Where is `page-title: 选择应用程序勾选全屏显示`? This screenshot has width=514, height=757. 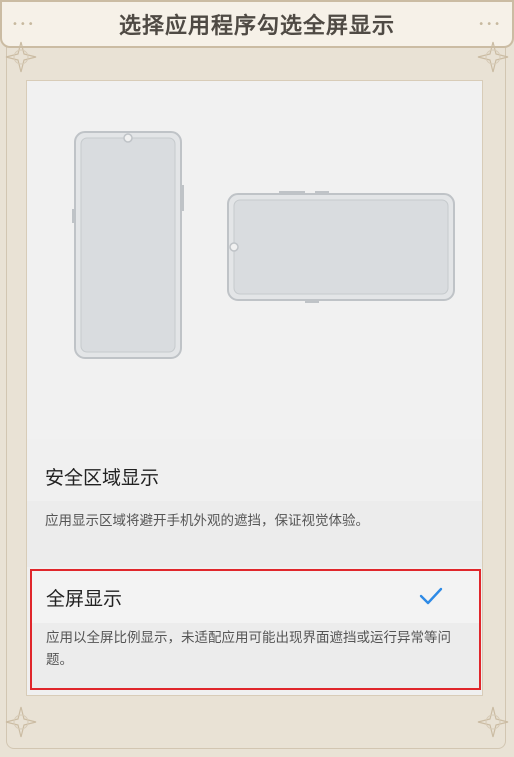
page-title: 选择应用程序勾选全屏显示 is located at coordinates (256, 26).